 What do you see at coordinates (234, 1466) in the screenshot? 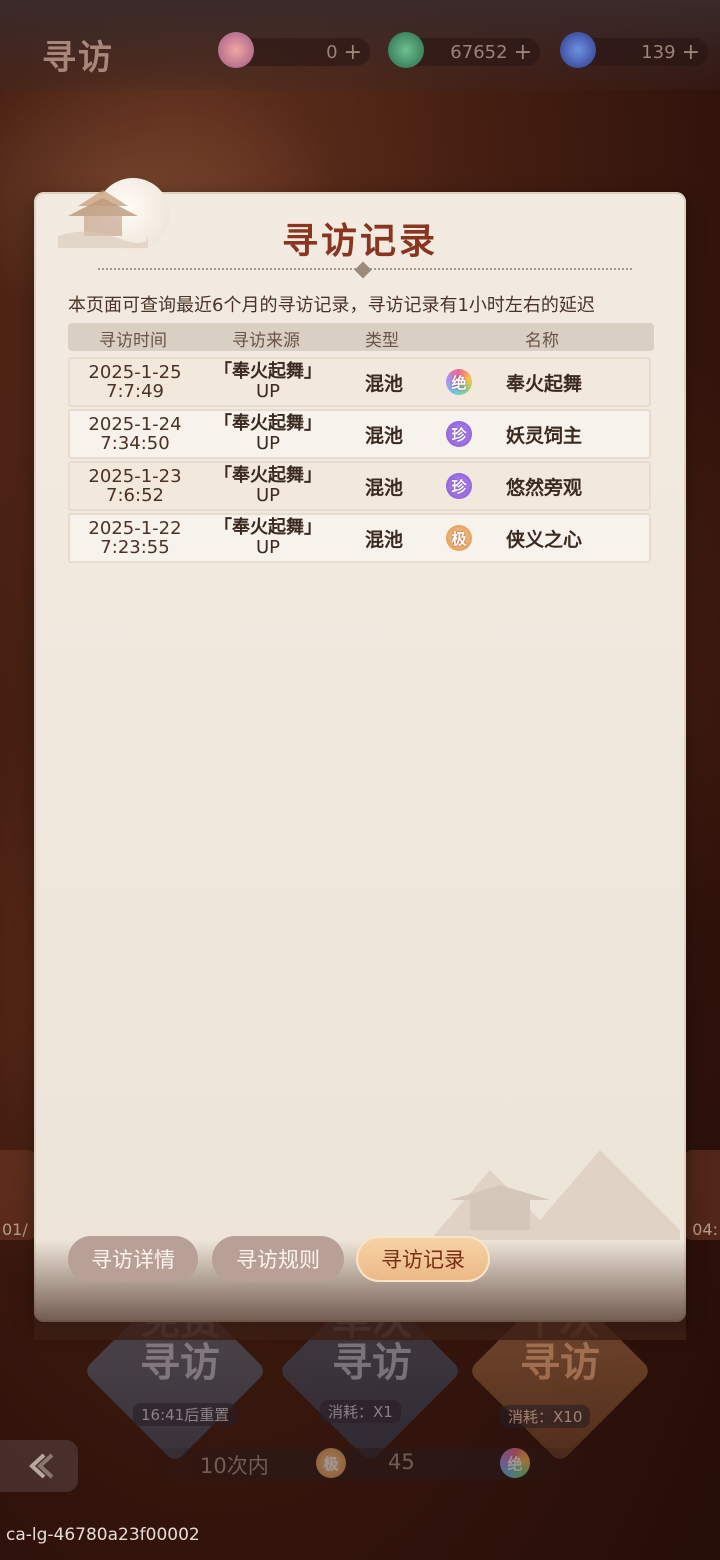
I see `pity-text: 10次内` at bounding box center [234, 1466].